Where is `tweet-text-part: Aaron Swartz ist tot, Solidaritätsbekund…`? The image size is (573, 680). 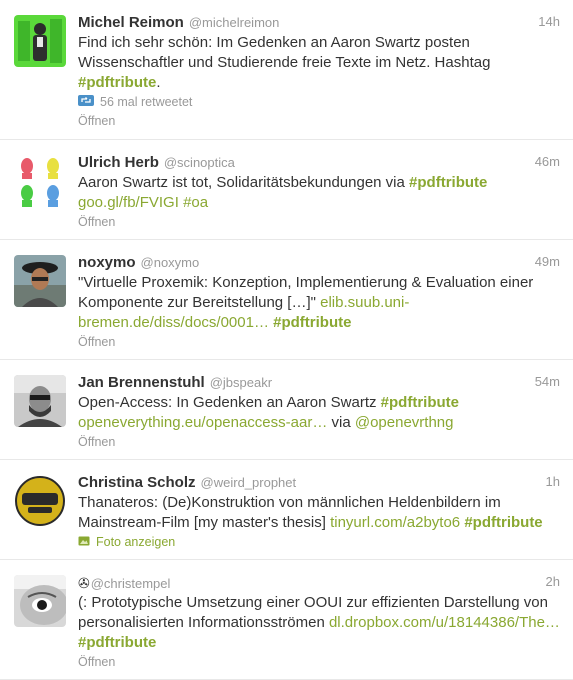 tweet-text-part: Aaron Swartz ist tot, Solidaritätsbekund… is located at coordinates (244, 182).